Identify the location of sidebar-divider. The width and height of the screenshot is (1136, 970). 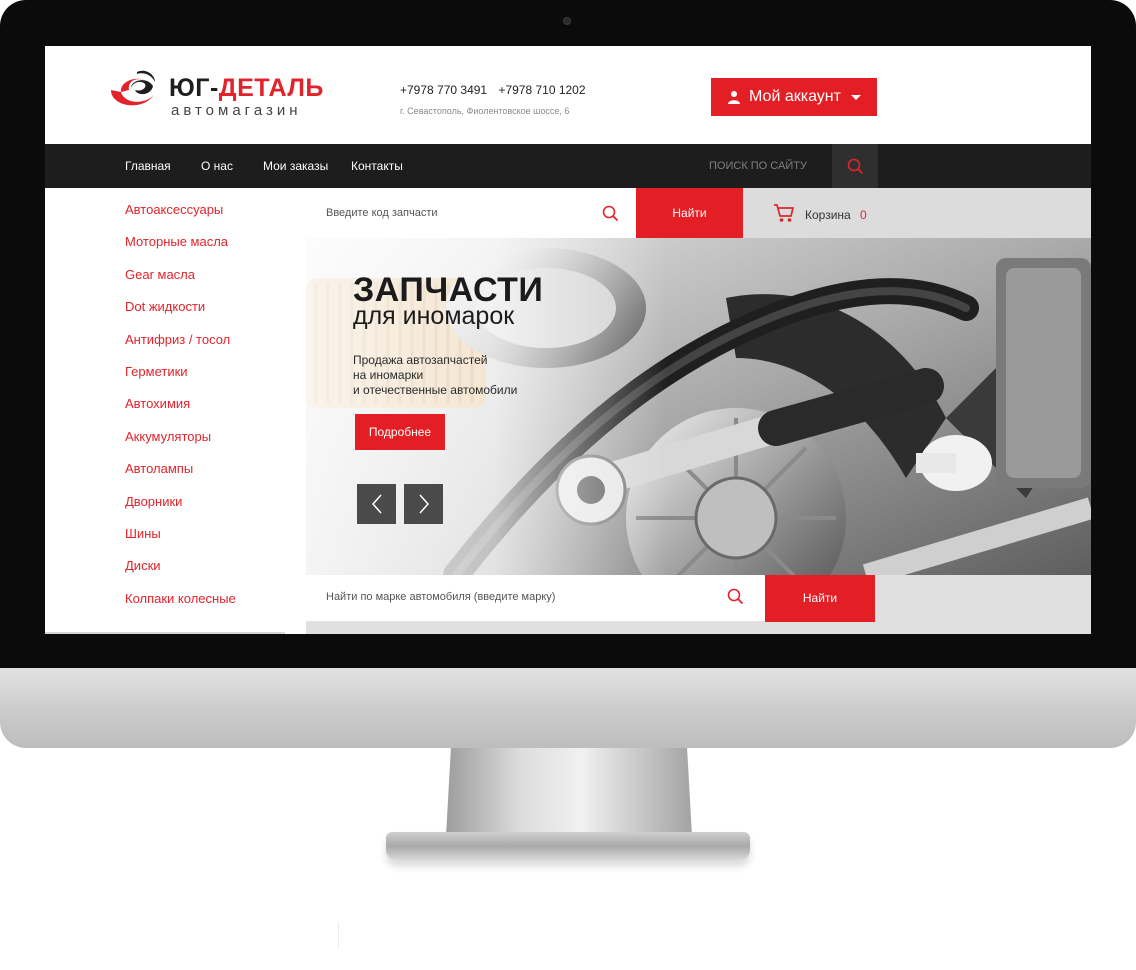
(165, 633).